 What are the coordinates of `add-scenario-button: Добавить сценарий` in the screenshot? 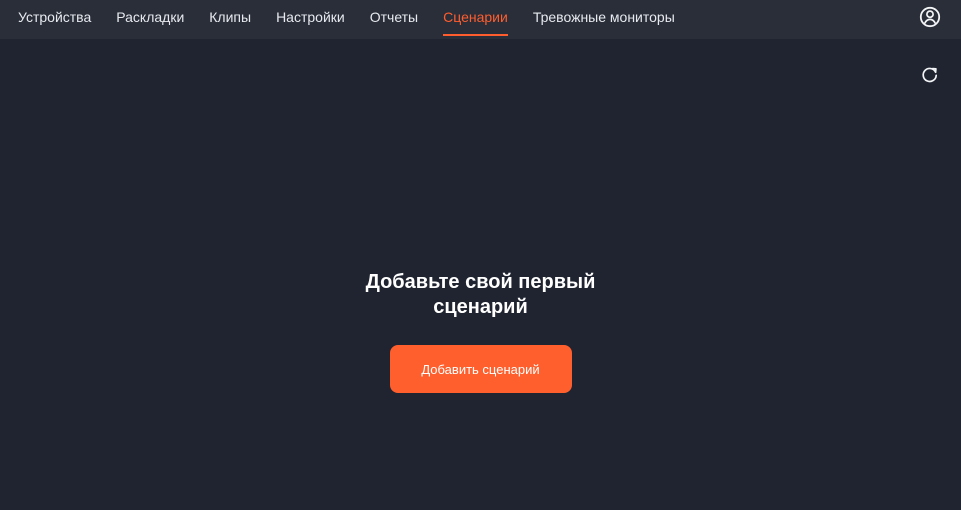 It's located at (480, 369).